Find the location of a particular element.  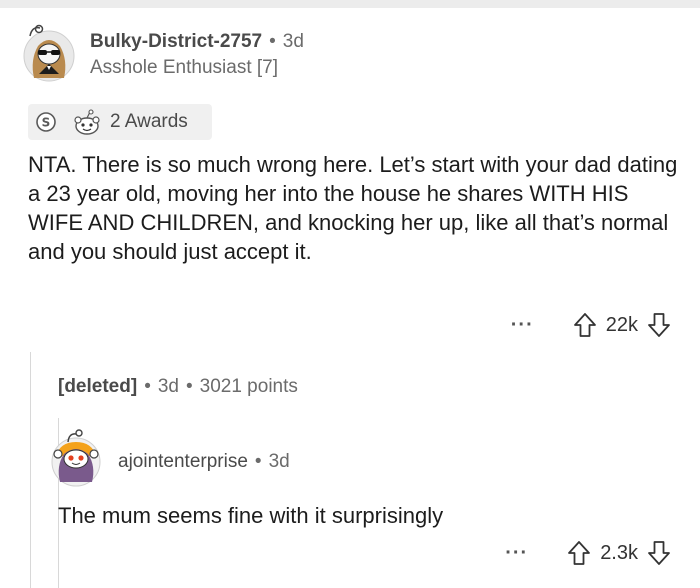

author-name: Bulky-District-2757 is located at coordinates (176, 41).